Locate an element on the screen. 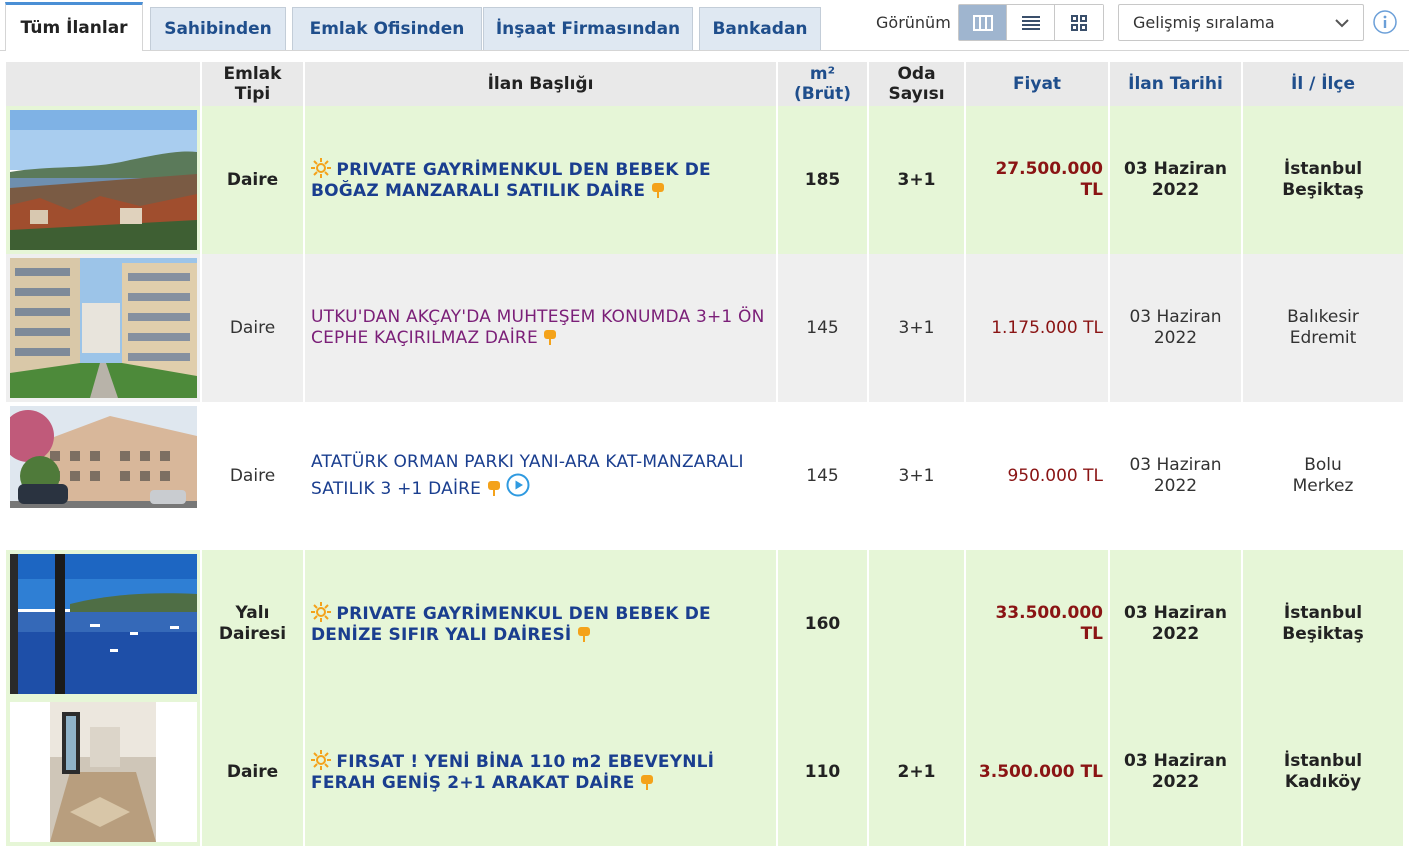 The height and width of the screenshot is (846, 1409). header-title: İlan Başlığı is located at coordinates (541, 84).